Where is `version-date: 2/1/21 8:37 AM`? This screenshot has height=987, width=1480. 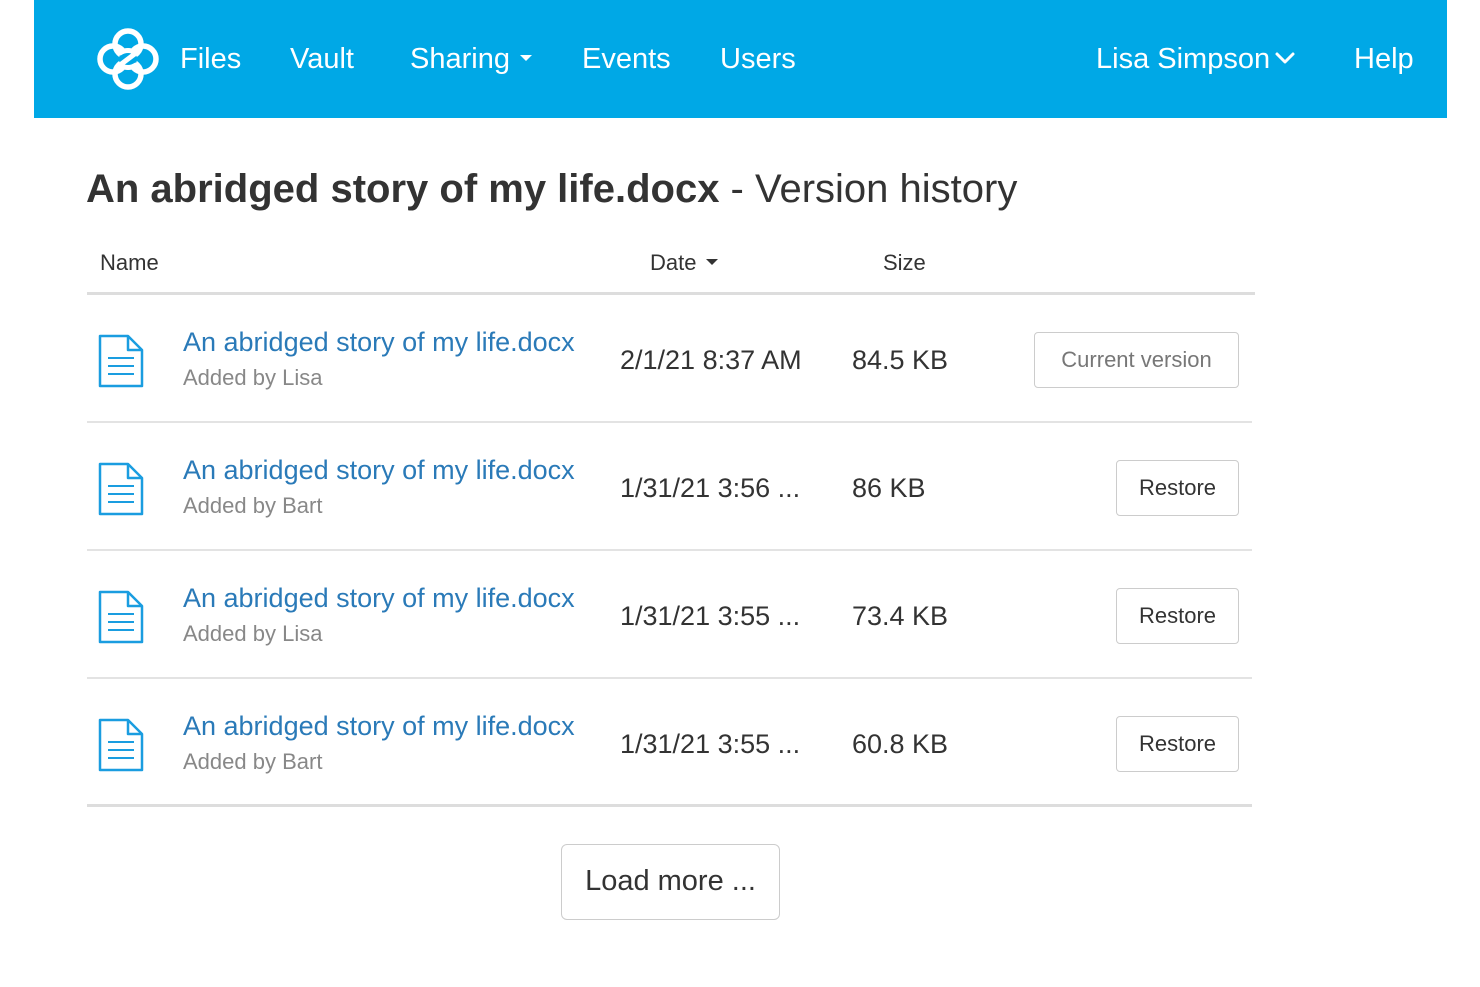 version-date: 2/1/21 8:37 AM is located at coordinates (711, 360).